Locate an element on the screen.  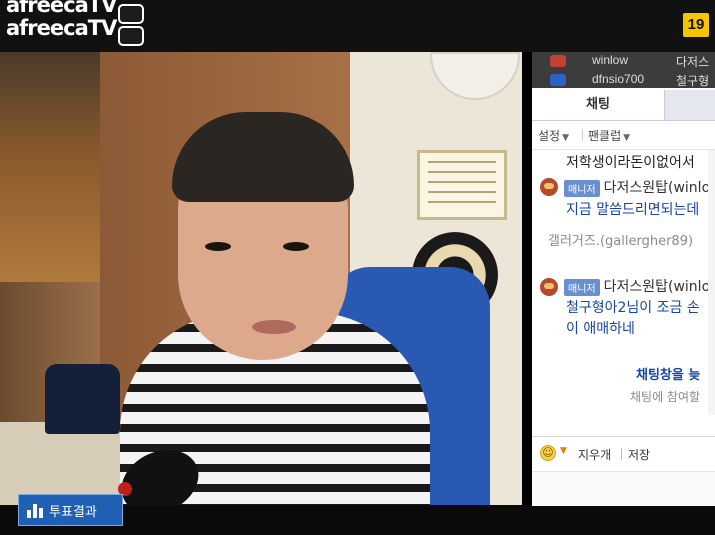
chat-message: 저학생이라돈이없어서 is located at coordinates (630, 163).